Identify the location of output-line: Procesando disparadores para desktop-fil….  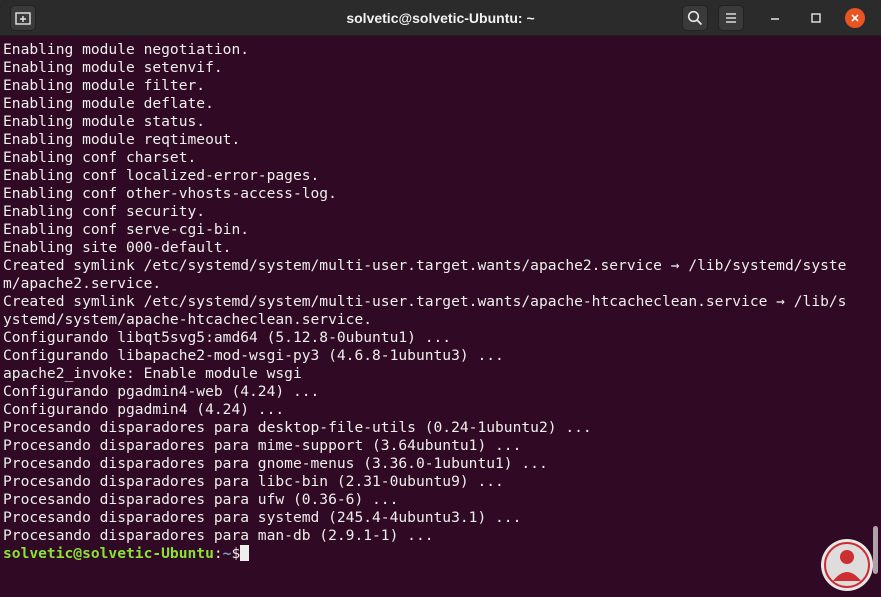
(297, 427).